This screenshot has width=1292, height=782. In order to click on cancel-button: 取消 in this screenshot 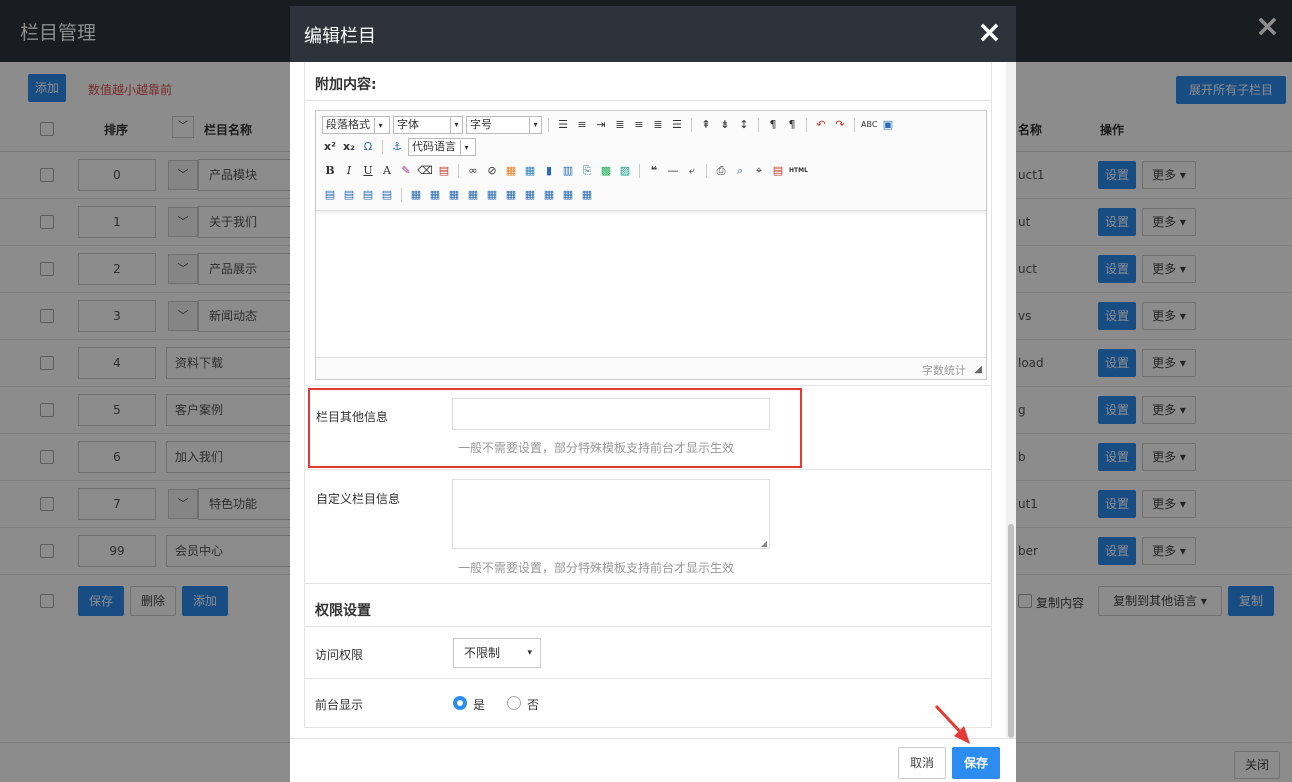, I will do `click(922, 763)`.